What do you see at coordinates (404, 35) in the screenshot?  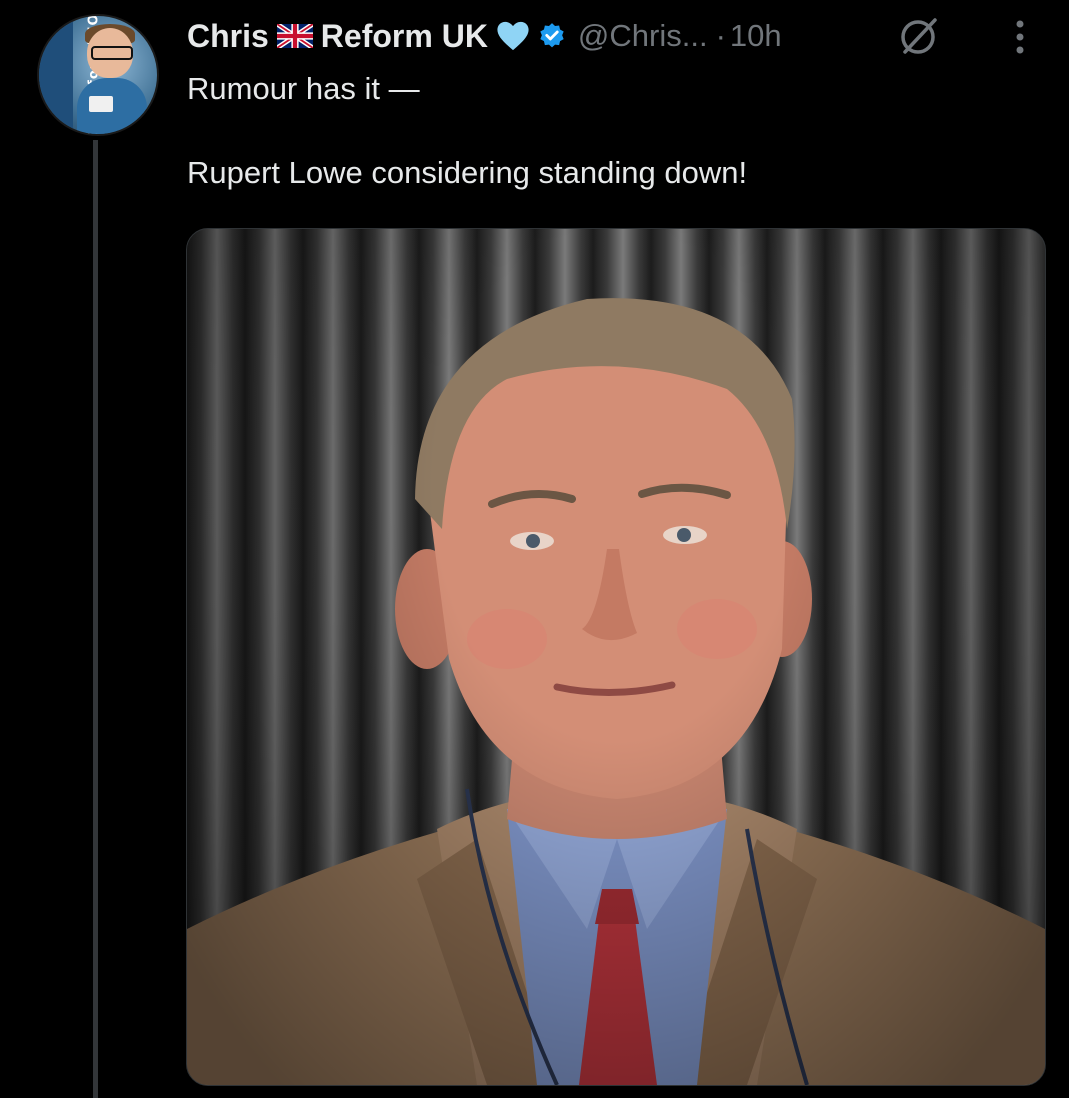 I see `author-name-suffix: Reform UK` at bounding box center [404, 35].